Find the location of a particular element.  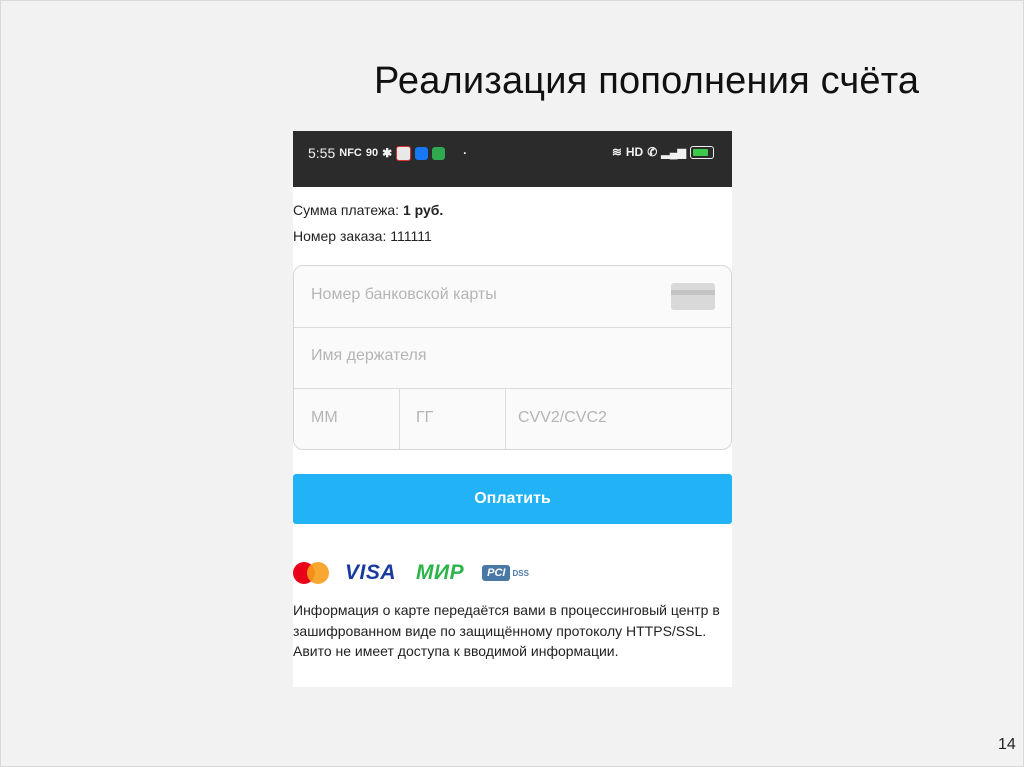

order-value: 111111 is located at coordinates (411, 236).